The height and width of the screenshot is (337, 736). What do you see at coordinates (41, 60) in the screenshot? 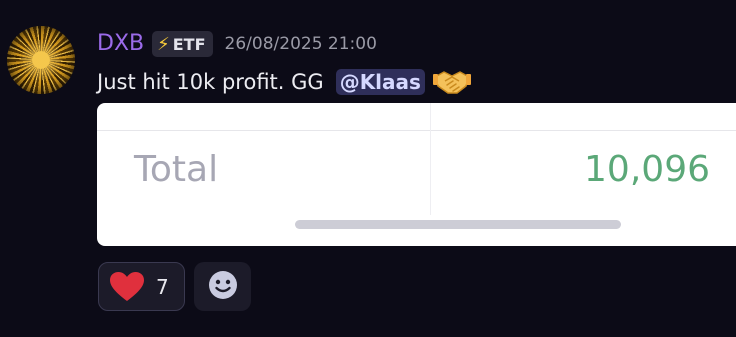
I see `user-avatar` at bounding box center [41, 60].